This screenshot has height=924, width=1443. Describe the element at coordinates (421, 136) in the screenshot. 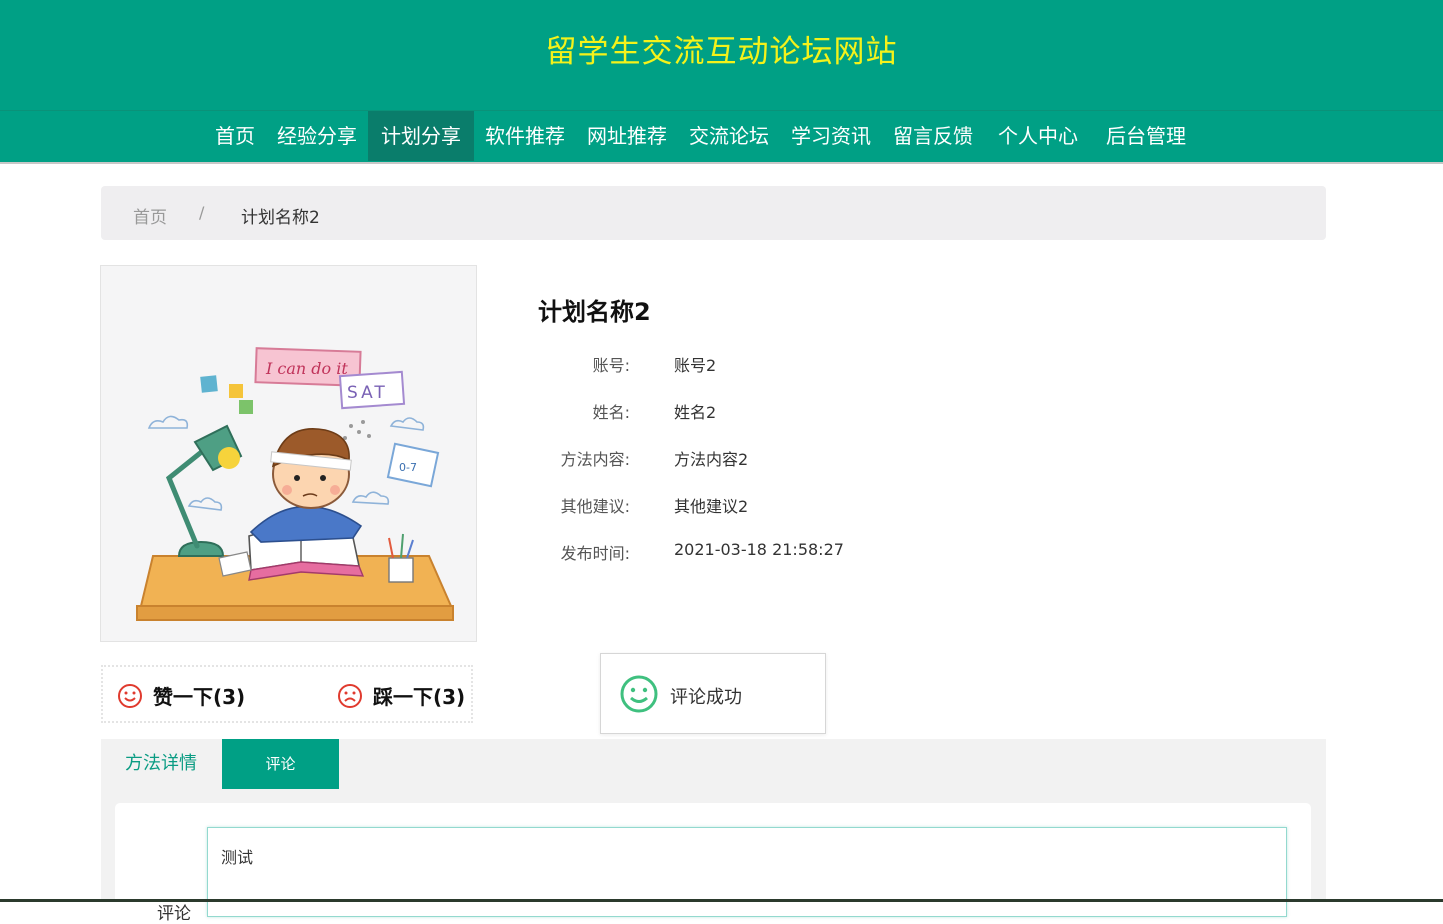

I see `nav-item-plans: 计划分享` at that location.